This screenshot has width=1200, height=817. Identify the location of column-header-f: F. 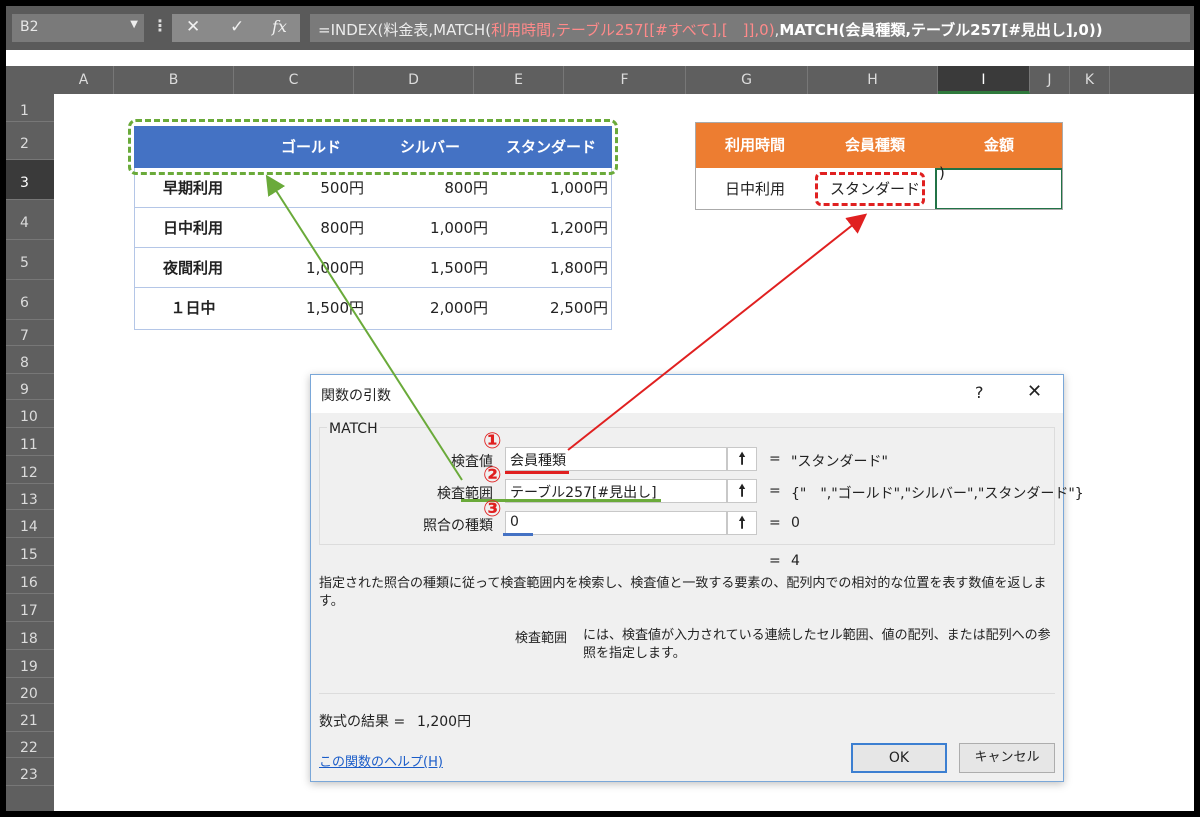
(625, 80).